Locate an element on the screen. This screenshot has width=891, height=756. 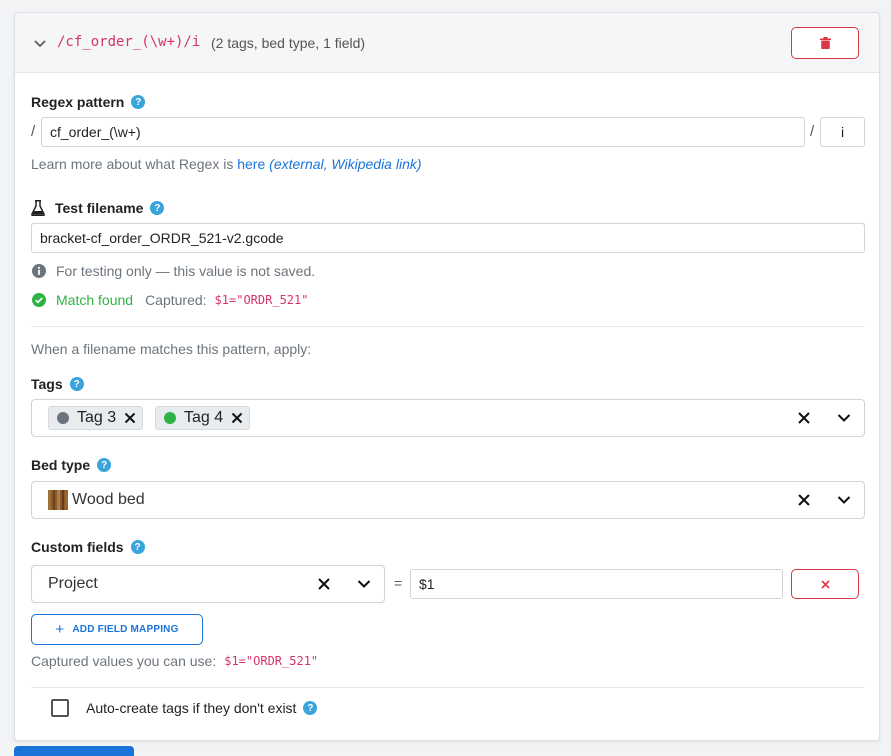
tags-label: Tags ? is located at coordinates (57, 384).